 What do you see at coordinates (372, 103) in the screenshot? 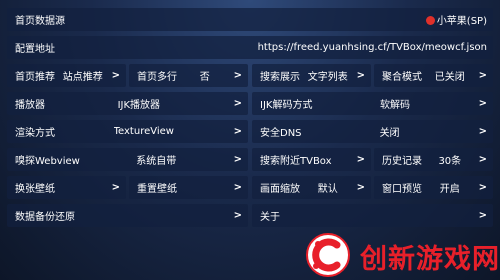
I see `ijk-decode-item: IJK解码方式 软解码 >` at bounding box center [372, 103].